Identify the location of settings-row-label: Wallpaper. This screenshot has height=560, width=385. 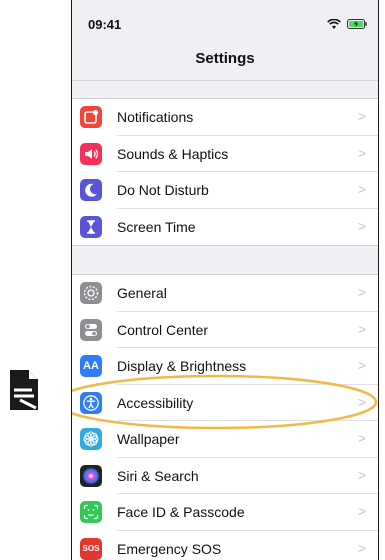
(148, 439).